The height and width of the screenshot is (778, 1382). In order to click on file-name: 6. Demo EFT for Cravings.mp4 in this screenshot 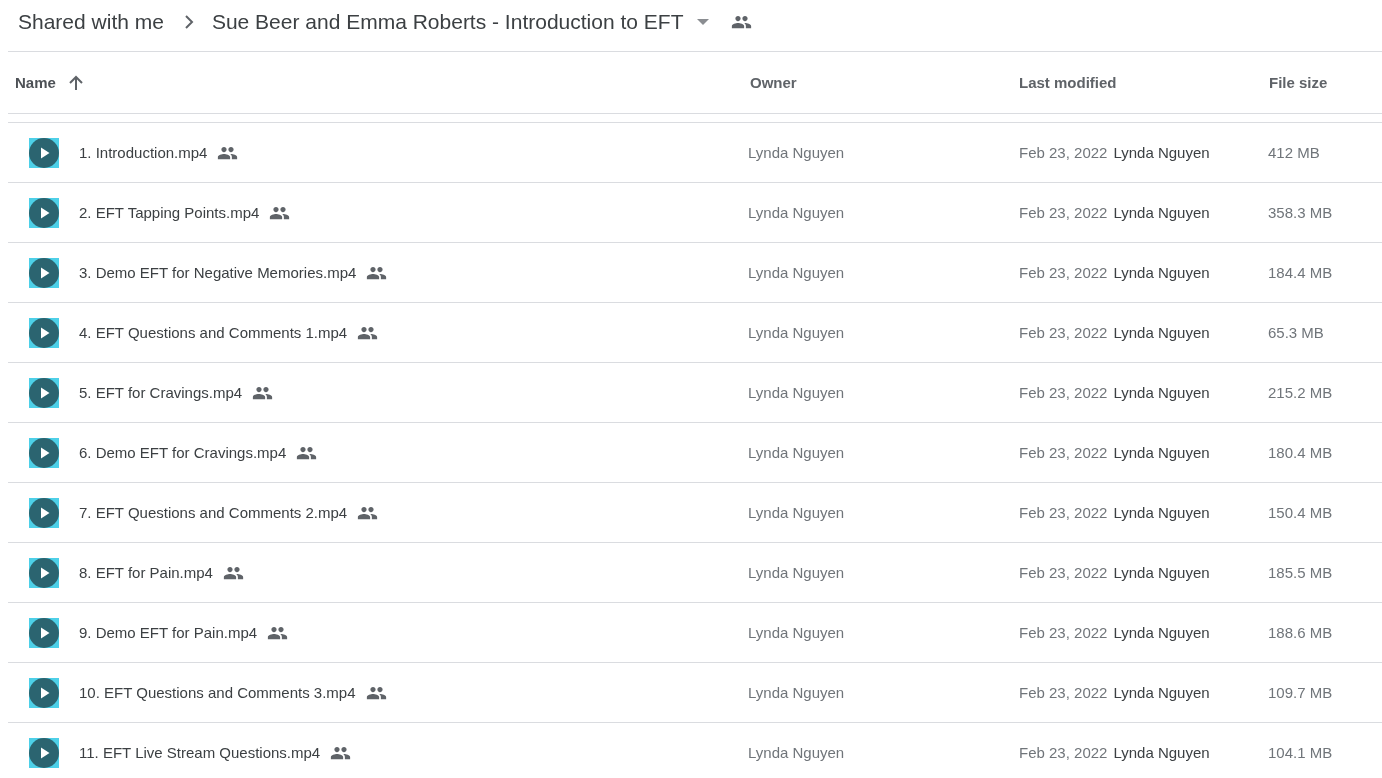, I will do `click(183, 452)`.